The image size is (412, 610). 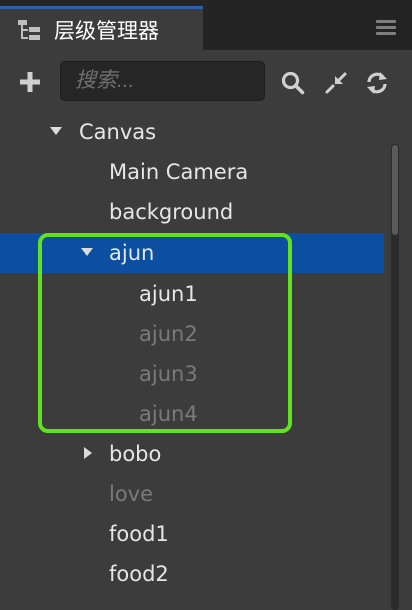 I want to click on tree-node-bobo: bobo, so click(x=192, y=454).